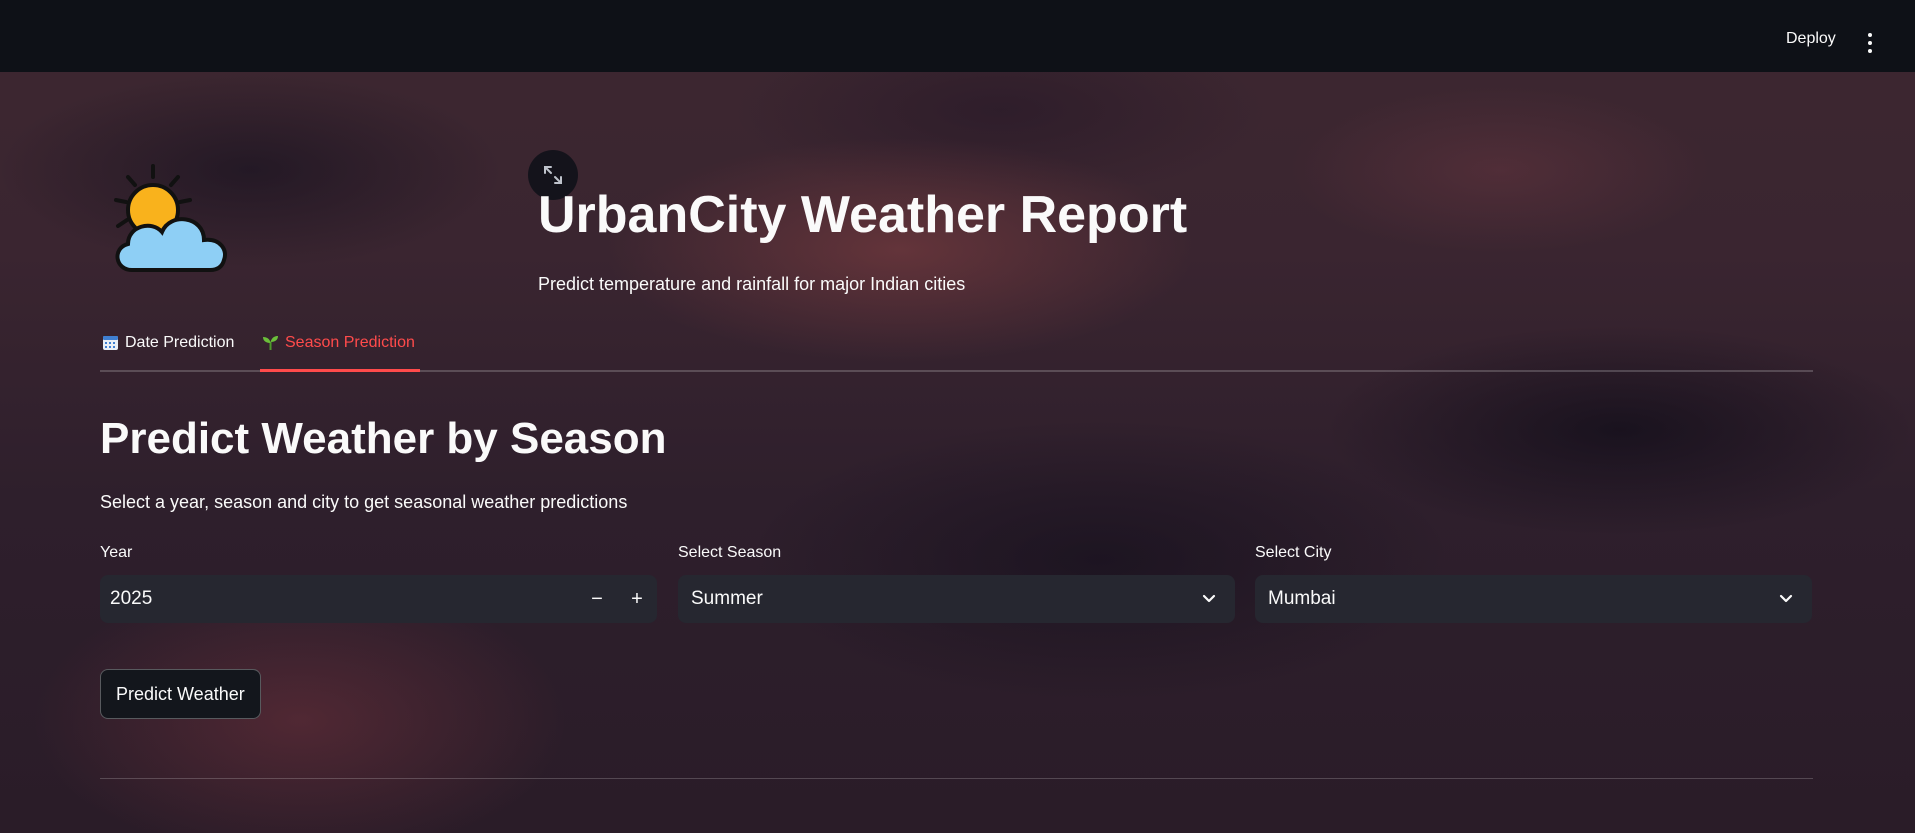 The width and height of the screenshot is (1915, 833). What do you see at coordinates (110, 343) in the screenshot?
I see `calendar-icon` at bounding box center [110, 343].